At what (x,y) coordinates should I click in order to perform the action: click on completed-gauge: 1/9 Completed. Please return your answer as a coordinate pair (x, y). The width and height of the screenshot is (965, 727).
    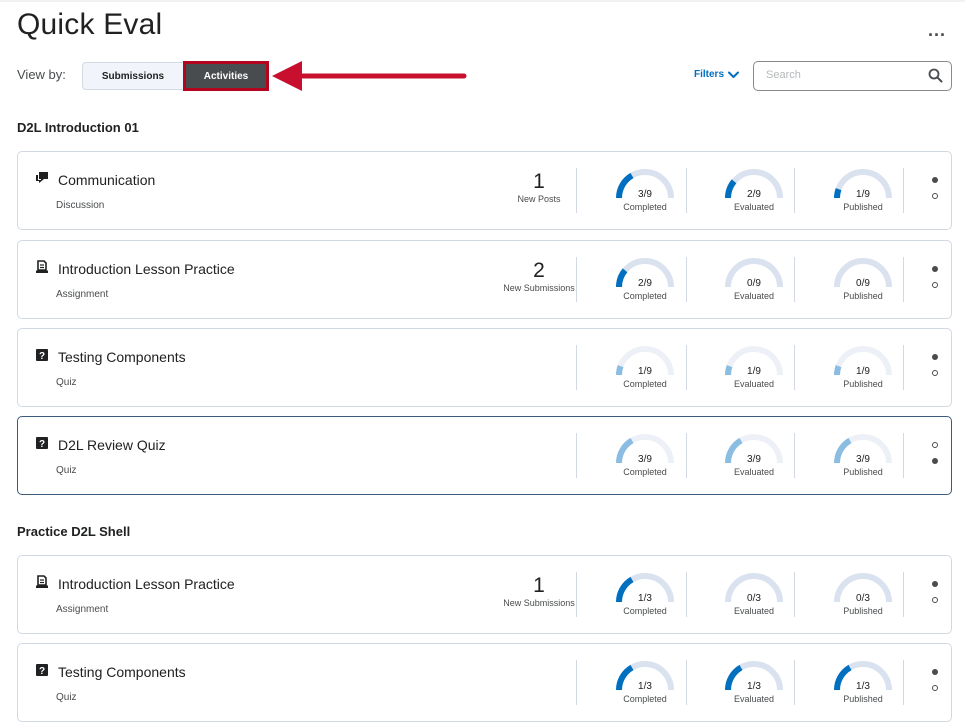
    Looking at the image, I should click on (645, 370).